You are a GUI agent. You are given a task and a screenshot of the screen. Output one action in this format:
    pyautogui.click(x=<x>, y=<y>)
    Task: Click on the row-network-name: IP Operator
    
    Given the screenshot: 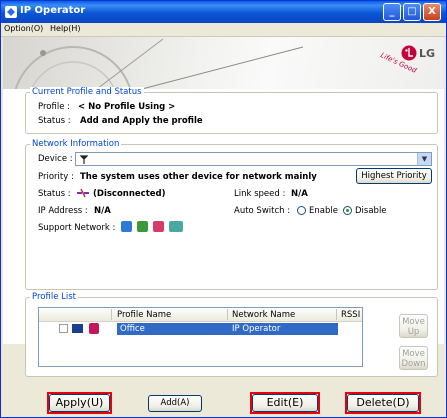 What is the action you would take?
    pyautogui.click(x=256, y=329)
    